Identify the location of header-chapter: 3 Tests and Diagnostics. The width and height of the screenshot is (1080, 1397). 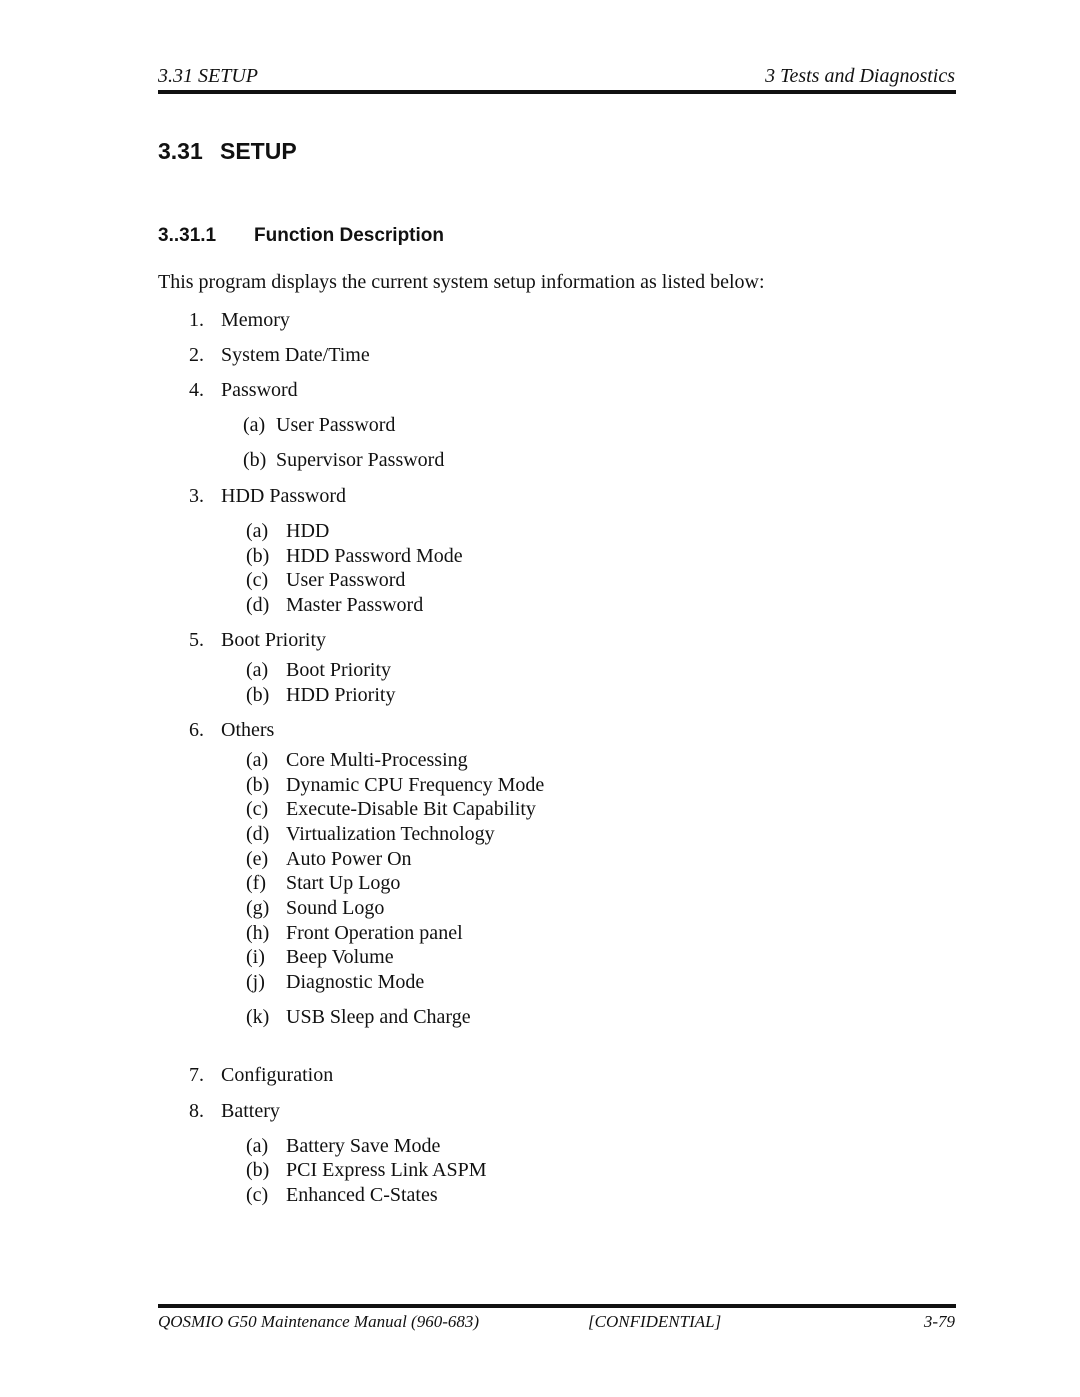
(860, 76).